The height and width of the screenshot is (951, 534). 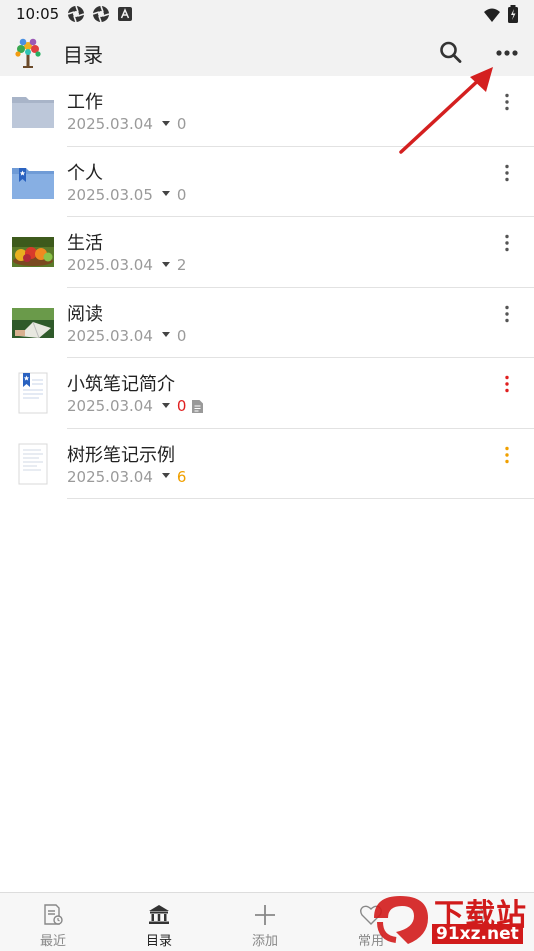 What do you see at coordinates (85, 173) in the screenshot?
I see `item-name: 个人` at bounding box center [85, 173].